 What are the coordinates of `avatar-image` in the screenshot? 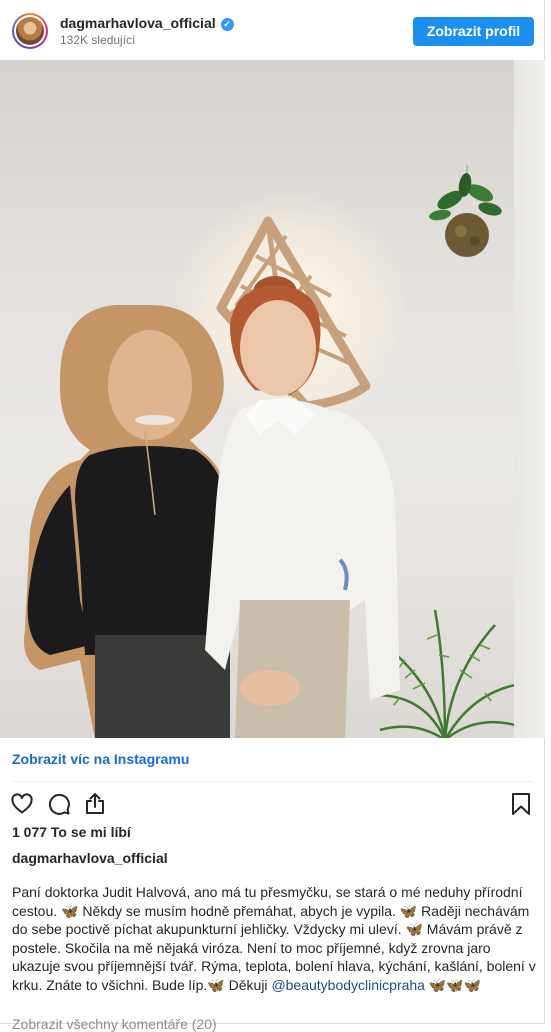 It's located at (30, 31).